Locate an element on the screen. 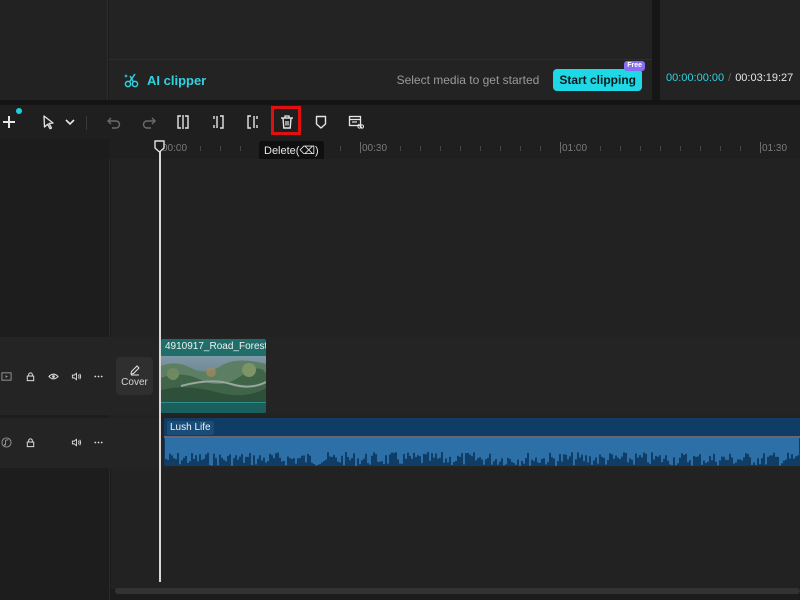 The image size is (800, 600). redo-icon is located at coordinates (149, 122).